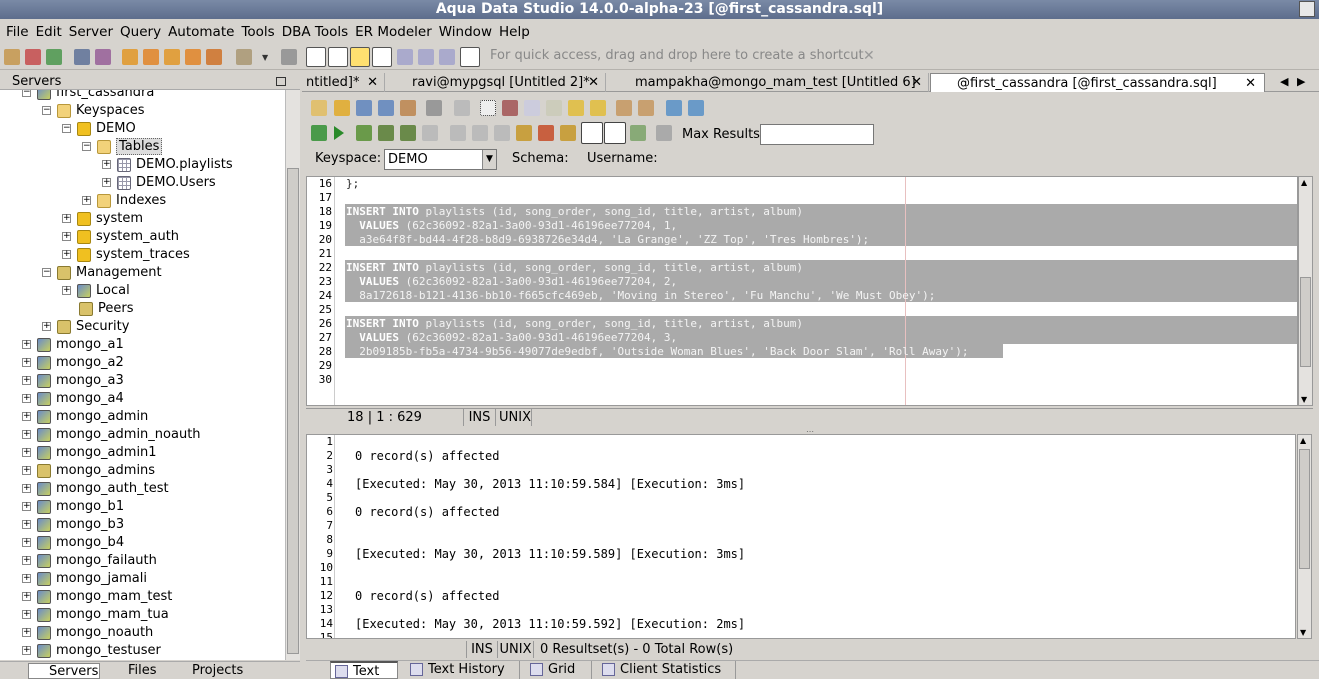  What do you see at coordinates (343, 82) in the screenshot?
I see `editor-tab-untitled: ntitled]* ✕` at bounding box center [343, 82].